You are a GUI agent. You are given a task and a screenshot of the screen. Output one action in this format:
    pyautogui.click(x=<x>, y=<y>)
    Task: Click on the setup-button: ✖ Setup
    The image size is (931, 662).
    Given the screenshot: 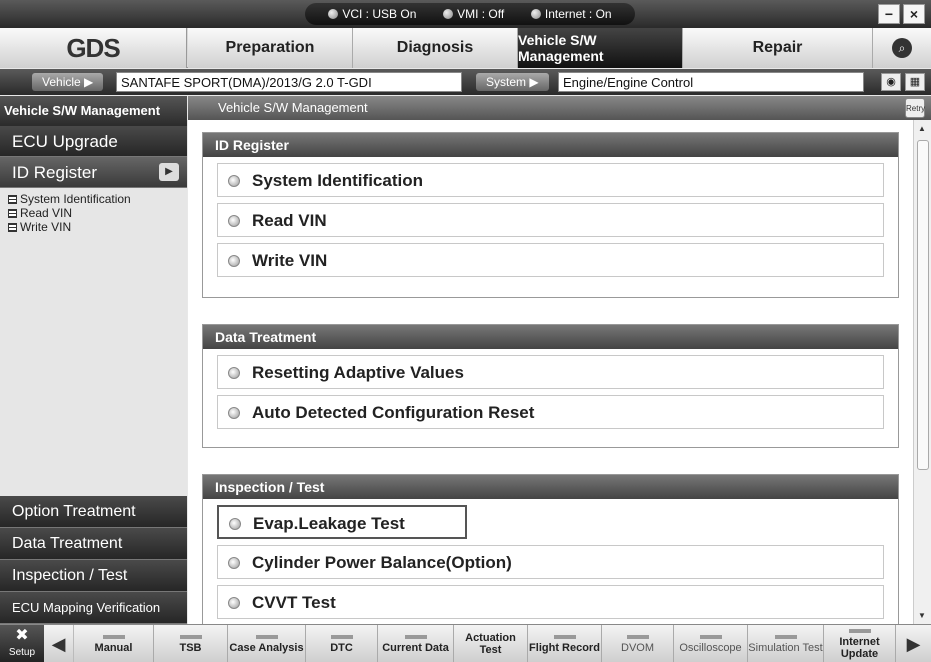 What is the action you would take?
    pyautogui.click(x=22, y=643)
    